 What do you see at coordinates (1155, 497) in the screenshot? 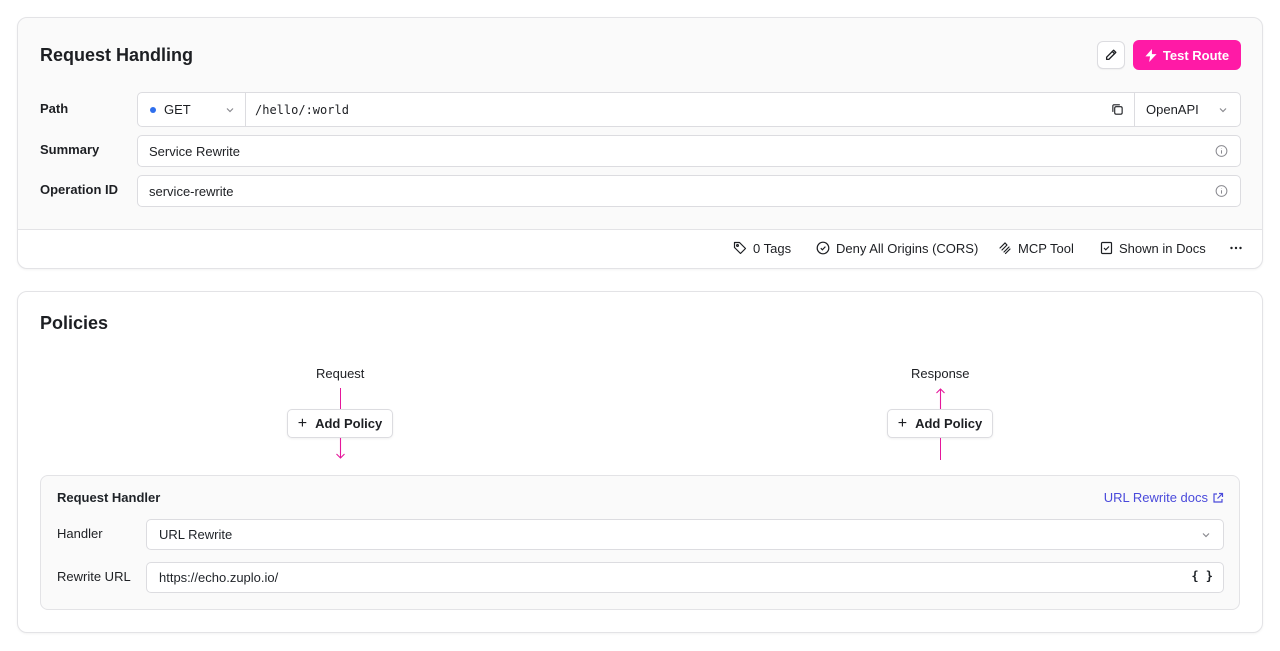
I see `docs-link-label: URL Rewrite docs` at bounding box center [1155, 497].